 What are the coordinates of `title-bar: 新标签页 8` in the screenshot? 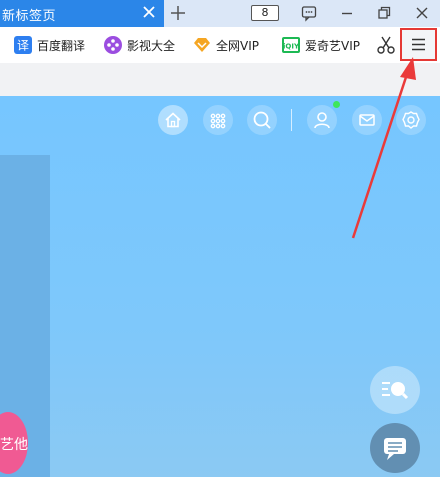 It's located at (220, 13).